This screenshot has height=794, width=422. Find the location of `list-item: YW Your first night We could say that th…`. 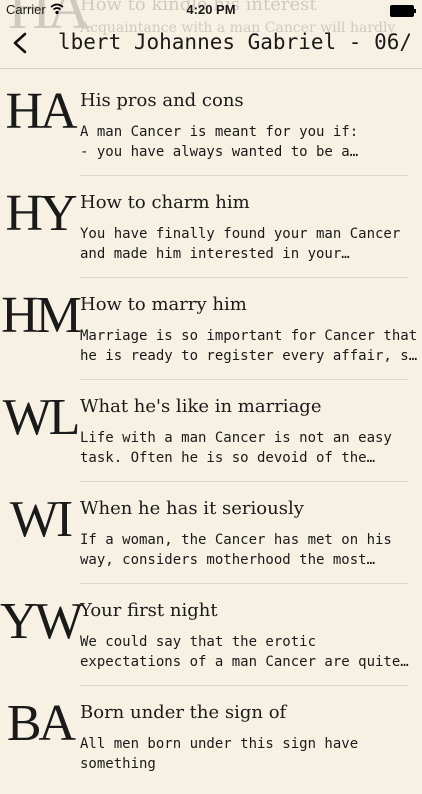

list-item: YW Your first night We could say that th… is located at coordinates (211, 641).